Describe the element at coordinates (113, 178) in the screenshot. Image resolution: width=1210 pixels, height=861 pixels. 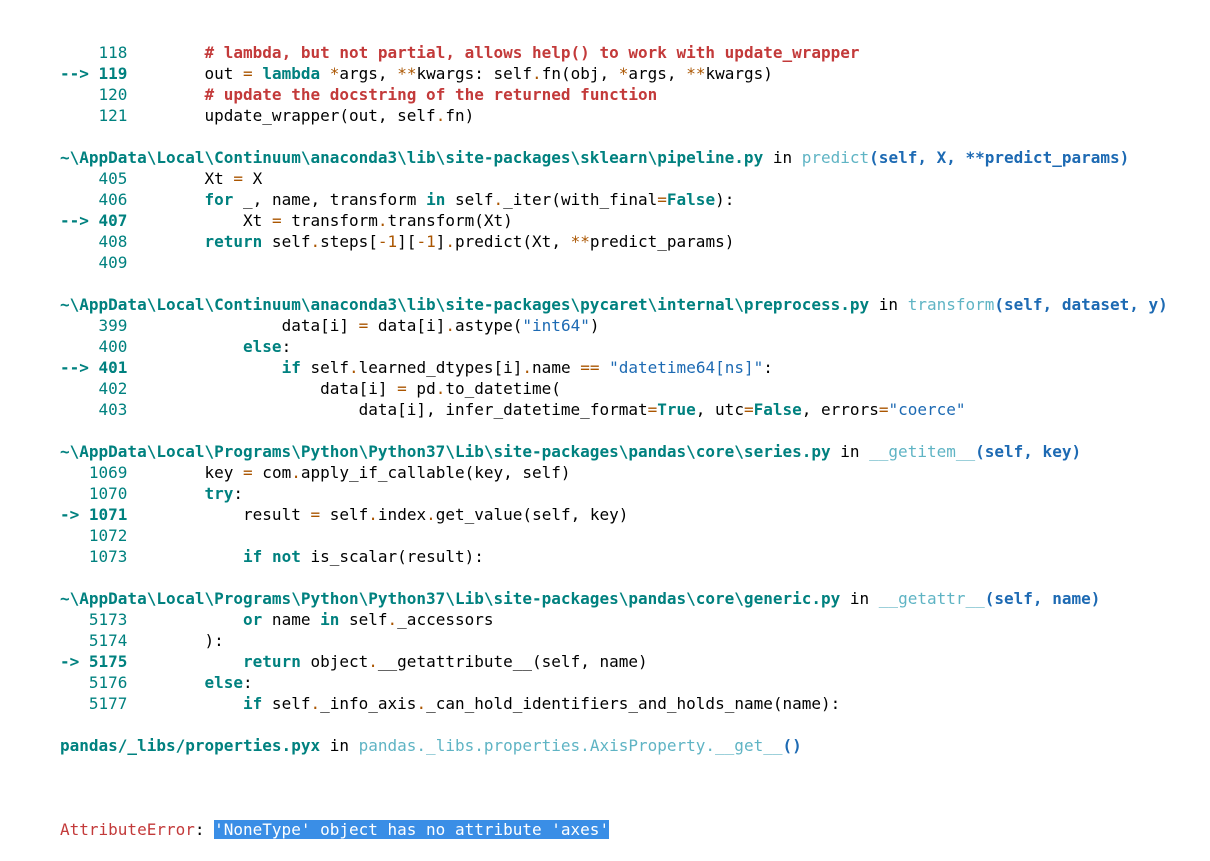
I see `line-number: 405` at that location.